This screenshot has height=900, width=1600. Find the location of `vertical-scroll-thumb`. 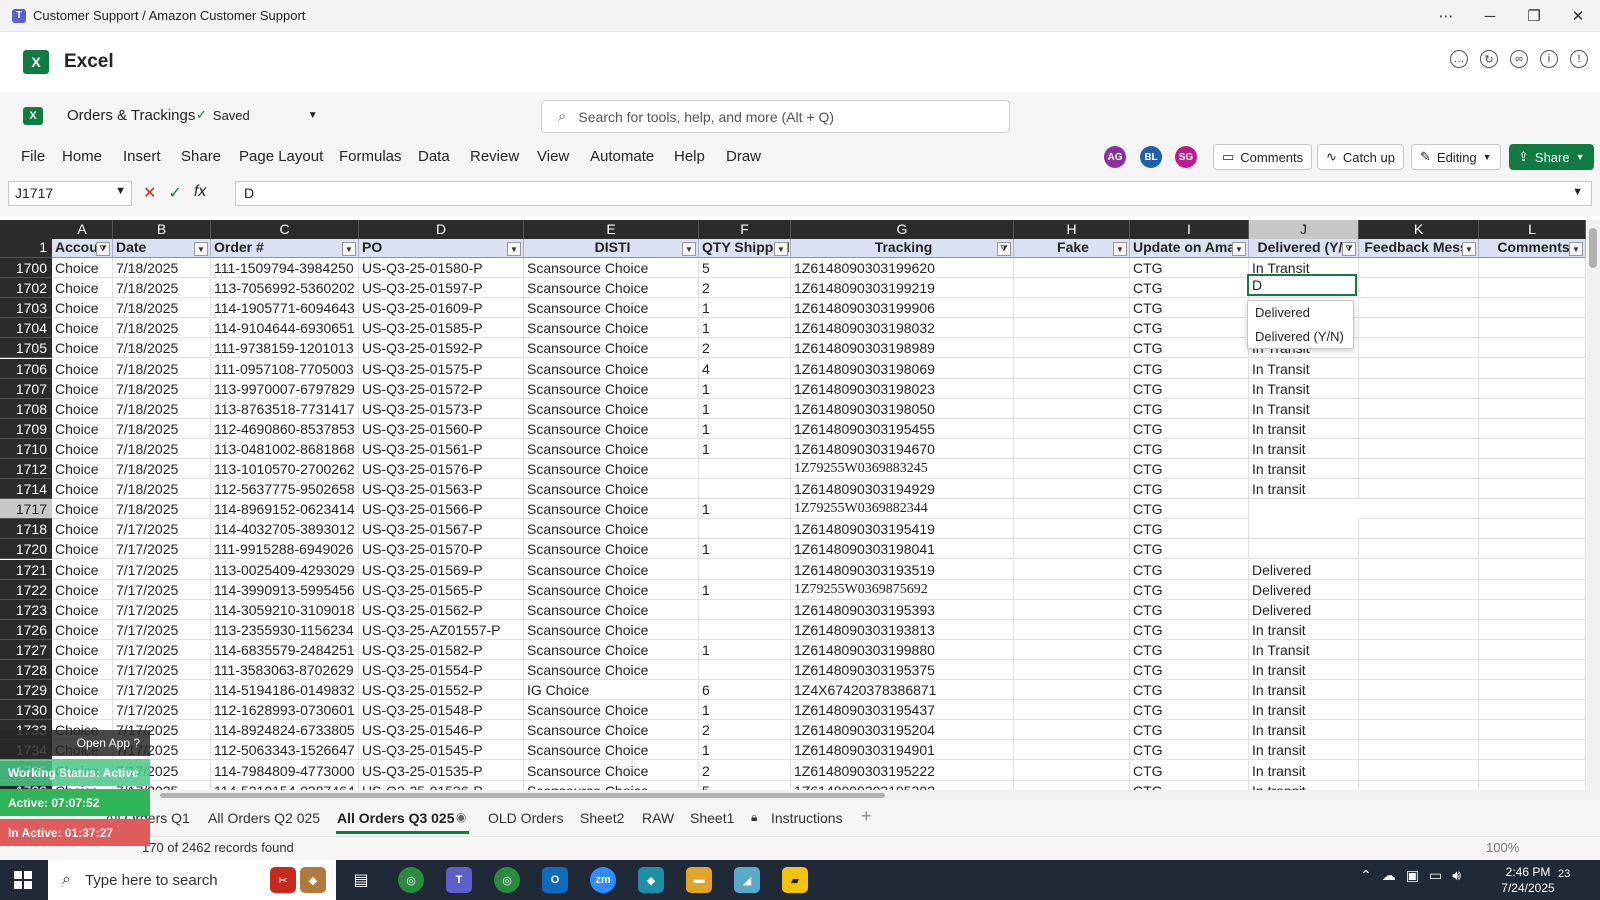

vertical-scroll-thumb is located at coordinates (1593, 248).